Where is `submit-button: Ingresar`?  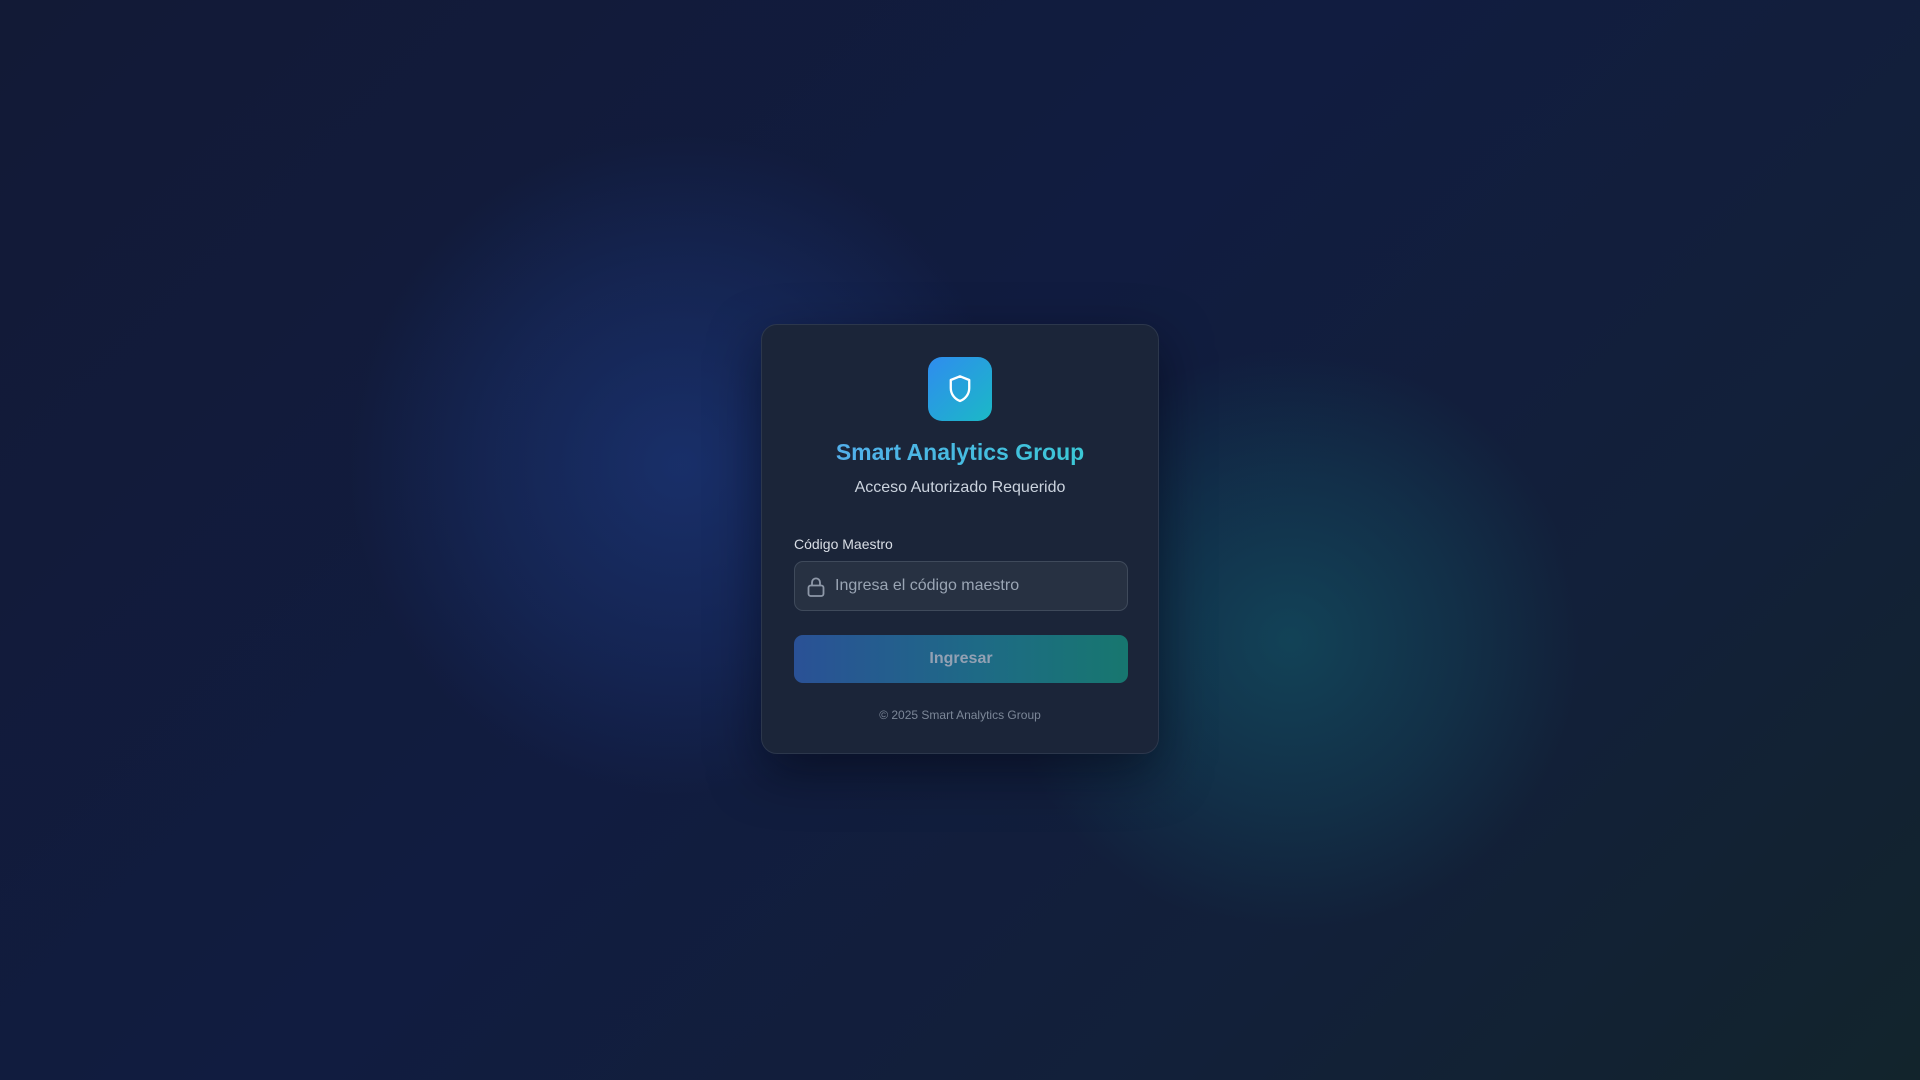 submit-button: Ingresar is located at coordinates (961, 659).